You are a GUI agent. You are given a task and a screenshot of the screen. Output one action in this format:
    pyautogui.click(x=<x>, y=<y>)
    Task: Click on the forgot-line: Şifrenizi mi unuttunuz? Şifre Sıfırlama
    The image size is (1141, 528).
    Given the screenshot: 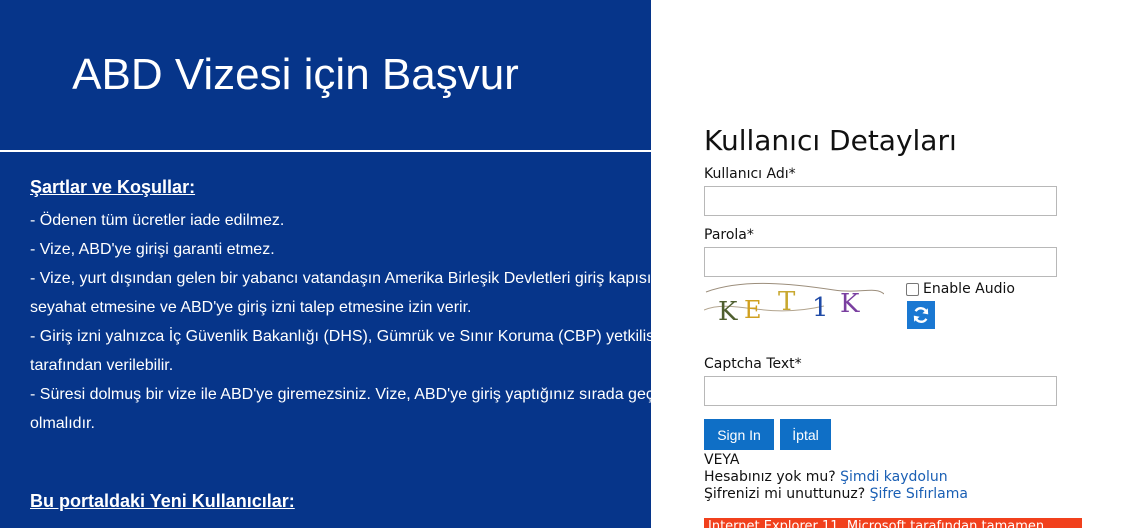 What is the action you would take?
    pyautogui.click(x=836, y=494)
    